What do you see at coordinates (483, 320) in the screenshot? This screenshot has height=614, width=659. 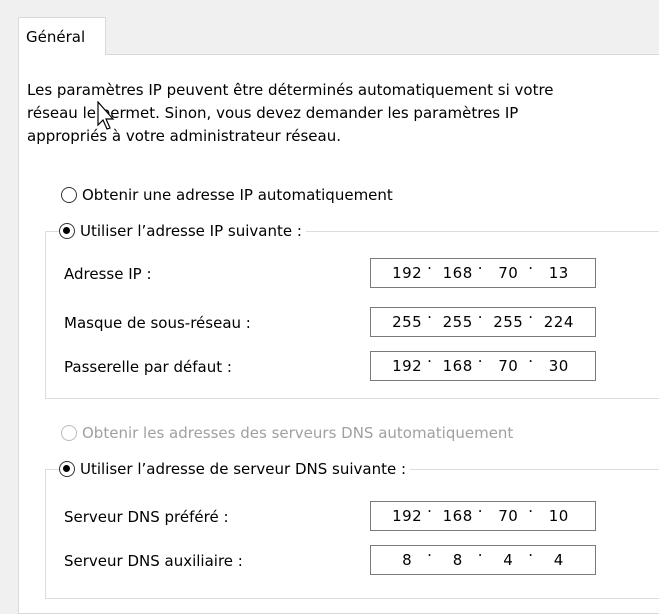 I see `subnet-mask-input: 255. 255. 255. 224` at bounding box center [483, 320].